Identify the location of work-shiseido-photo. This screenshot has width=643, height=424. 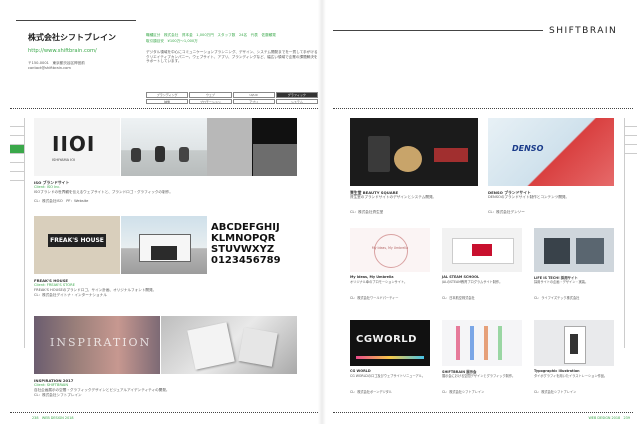
(414, 152).